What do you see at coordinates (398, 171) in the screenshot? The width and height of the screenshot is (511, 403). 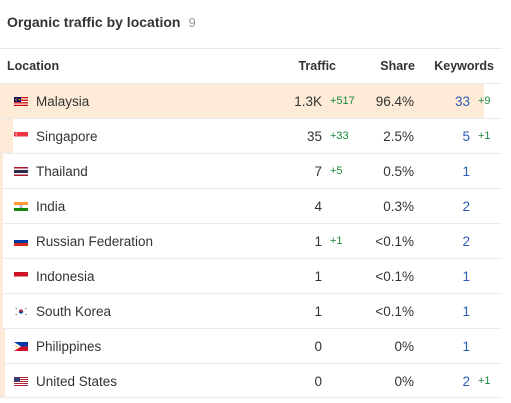 I see `share-value: 0.5%` at bounding box center [398, 171].